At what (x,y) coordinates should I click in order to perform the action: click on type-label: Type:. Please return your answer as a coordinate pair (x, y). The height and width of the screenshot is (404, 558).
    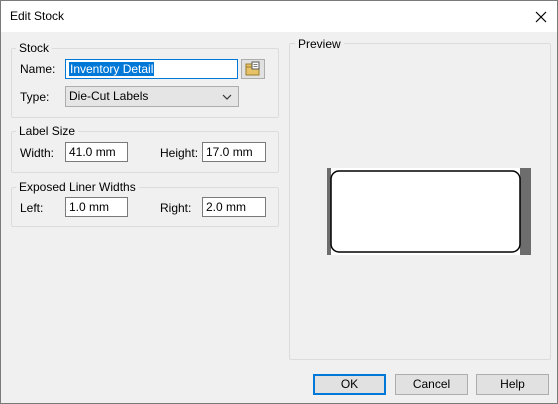
    Looking at the image, I should click on (35, 97).